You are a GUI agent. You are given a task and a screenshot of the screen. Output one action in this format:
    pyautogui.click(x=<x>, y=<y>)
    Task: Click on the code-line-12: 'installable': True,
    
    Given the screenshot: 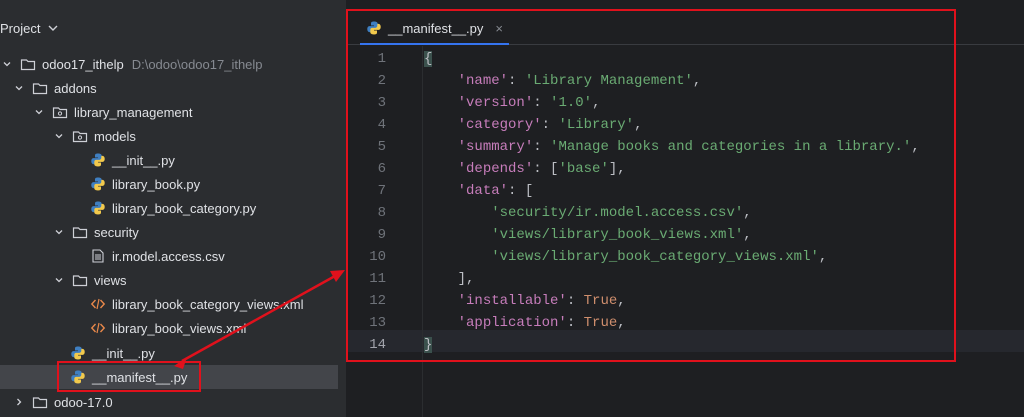 What is the action you would take?
    pyautogui.click(x=525, y=301)
    